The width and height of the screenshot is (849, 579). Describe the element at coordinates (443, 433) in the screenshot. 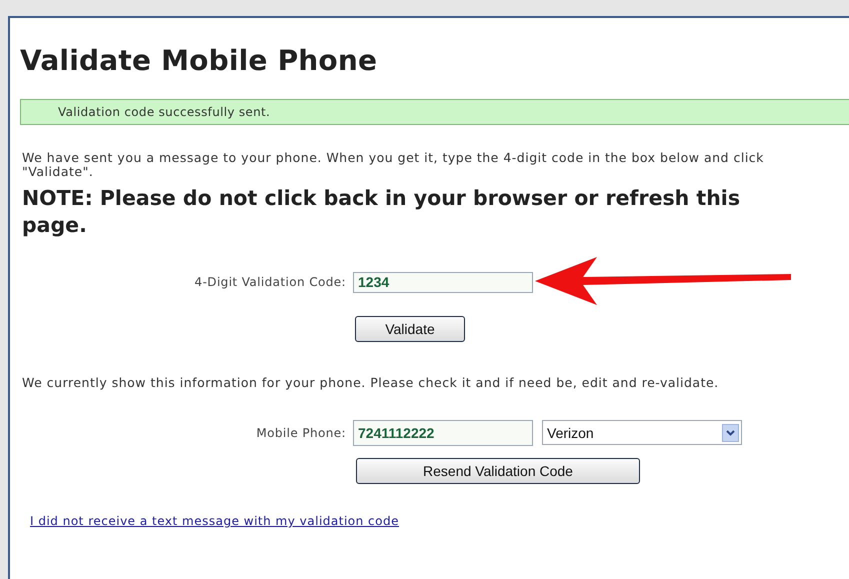

I see `phone-input-field: 7241112222` at that location.